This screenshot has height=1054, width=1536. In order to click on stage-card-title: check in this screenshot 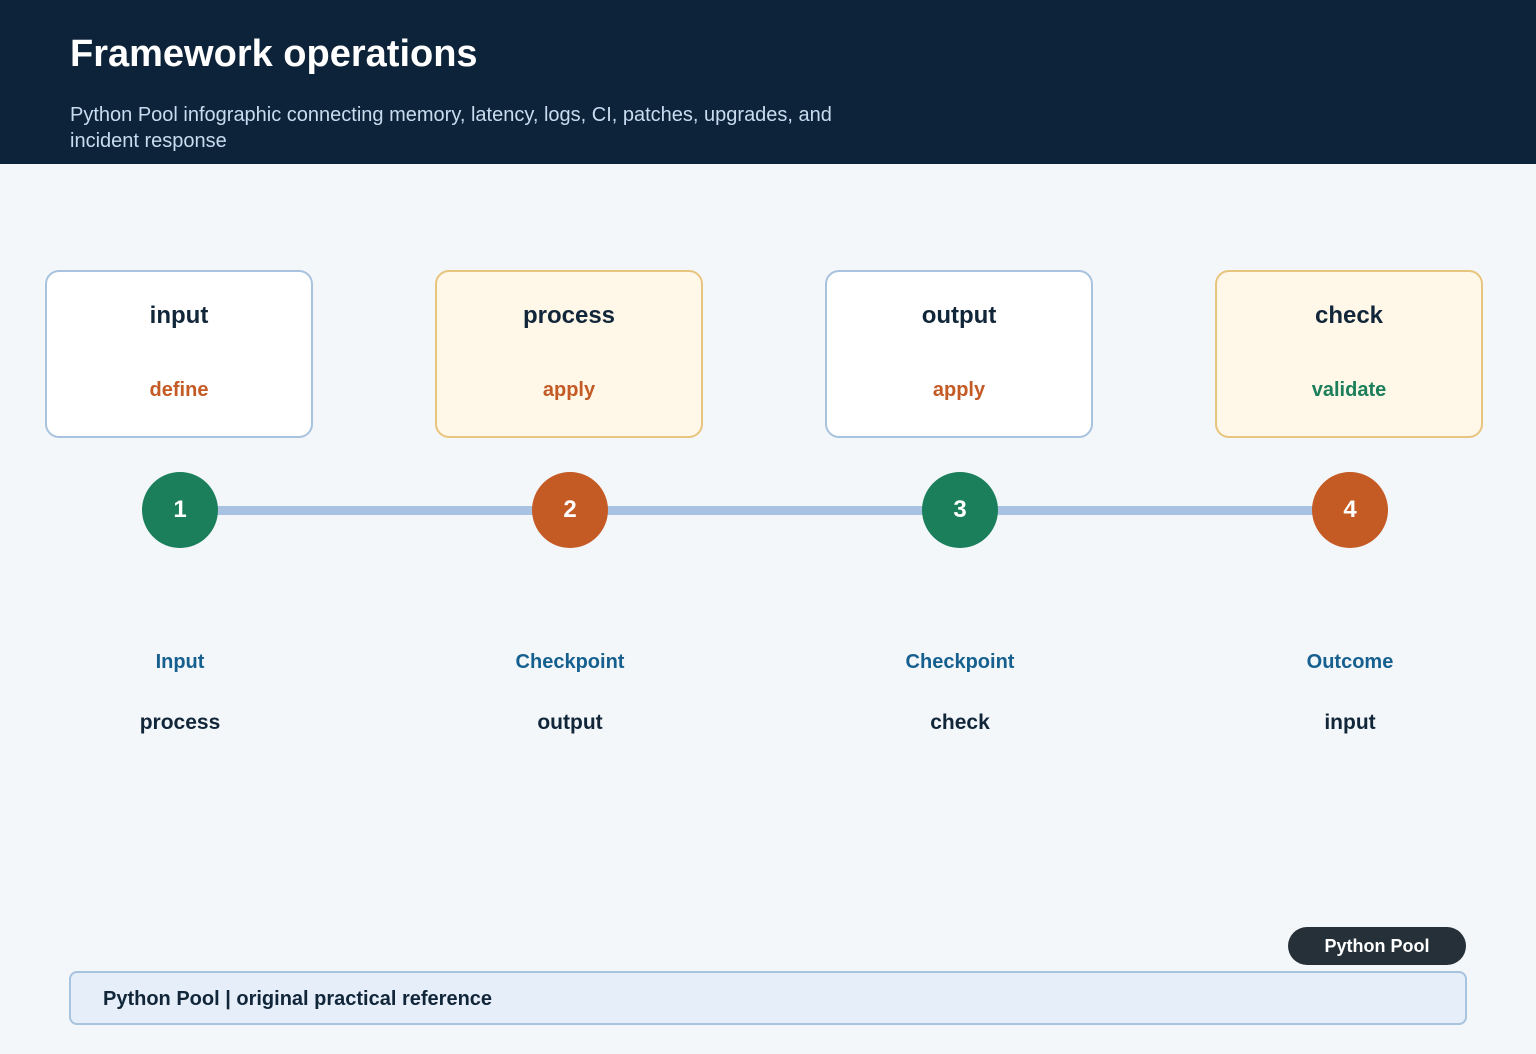, I will do `click(1349, 315)`.